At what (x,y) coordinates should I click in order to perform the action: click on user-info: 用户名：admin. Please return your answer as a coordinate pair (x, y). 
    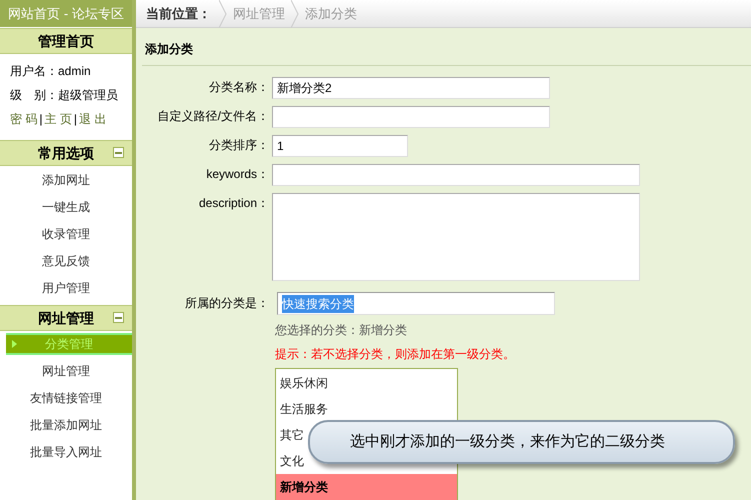
    Looking at the image, I should click on (51, 71).